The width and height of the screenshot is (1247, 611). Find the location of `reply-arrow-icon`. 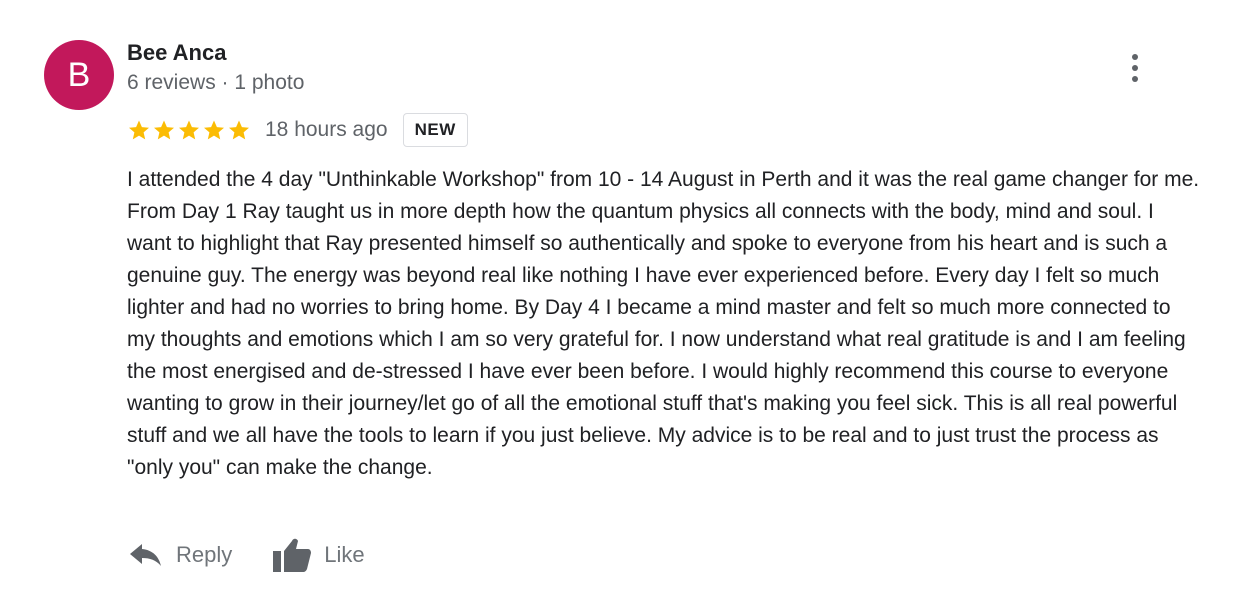

reply-arrow-icon is located at coordinates (152, 555).